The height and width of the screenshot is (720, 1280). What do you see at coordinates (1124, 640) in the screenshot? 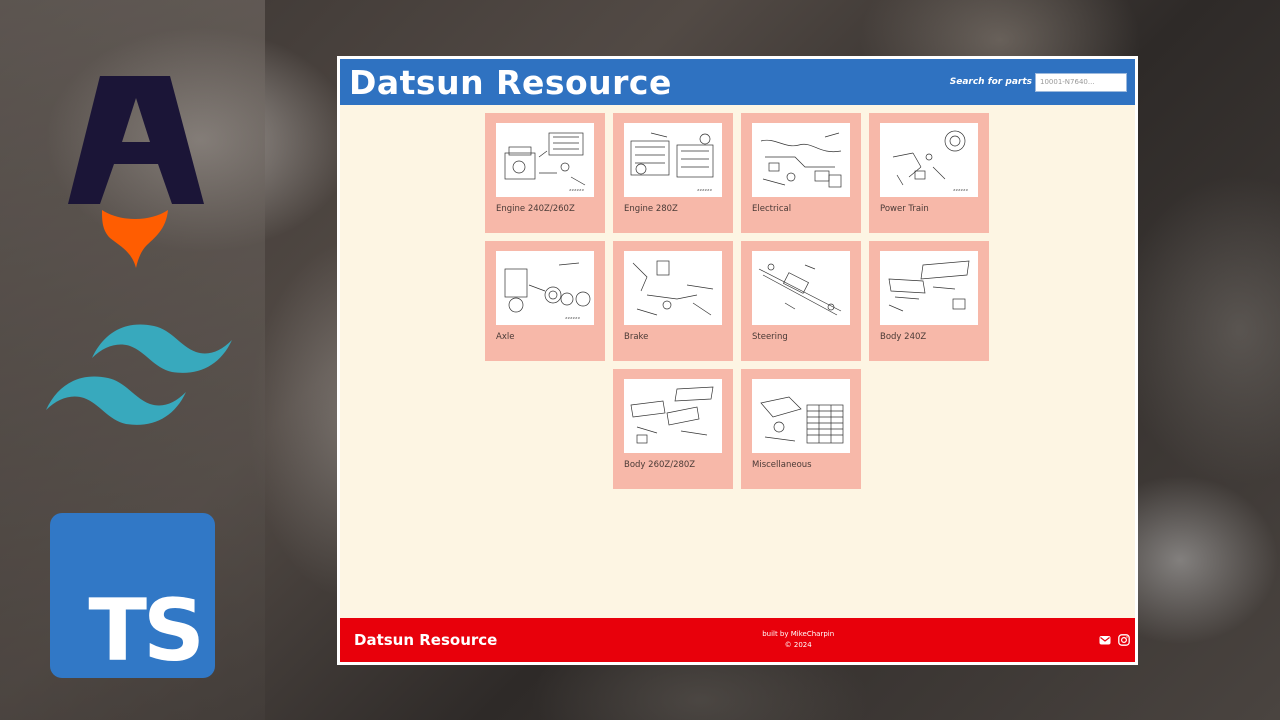
I see `instagram-icon` at bounding box center [1124, 640].